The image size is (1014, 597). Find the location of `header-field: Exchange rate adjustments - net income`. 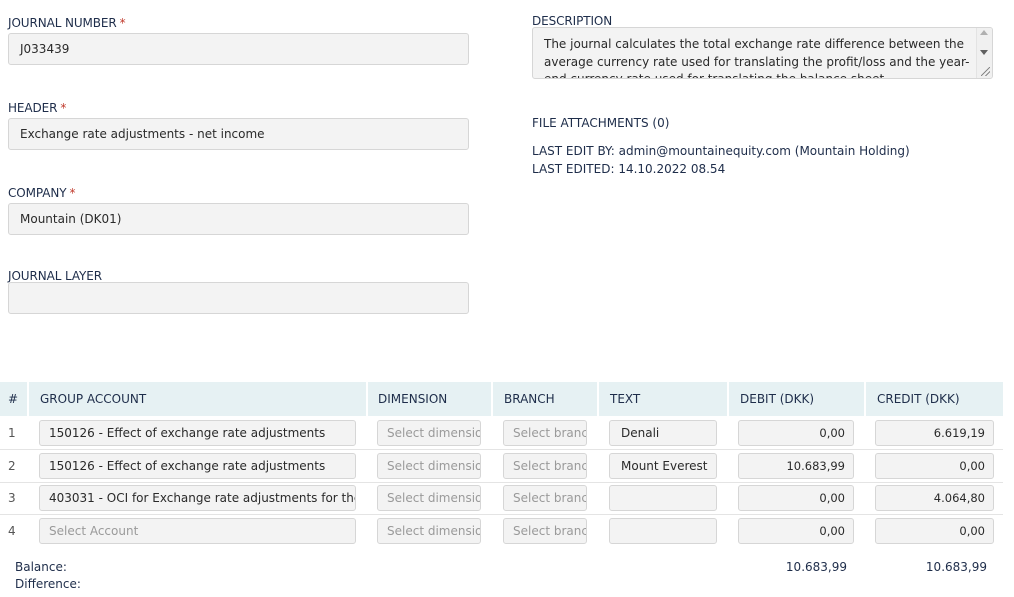

header-field: Exchange rate adjustments - net income is located at coordinates (238, 134).